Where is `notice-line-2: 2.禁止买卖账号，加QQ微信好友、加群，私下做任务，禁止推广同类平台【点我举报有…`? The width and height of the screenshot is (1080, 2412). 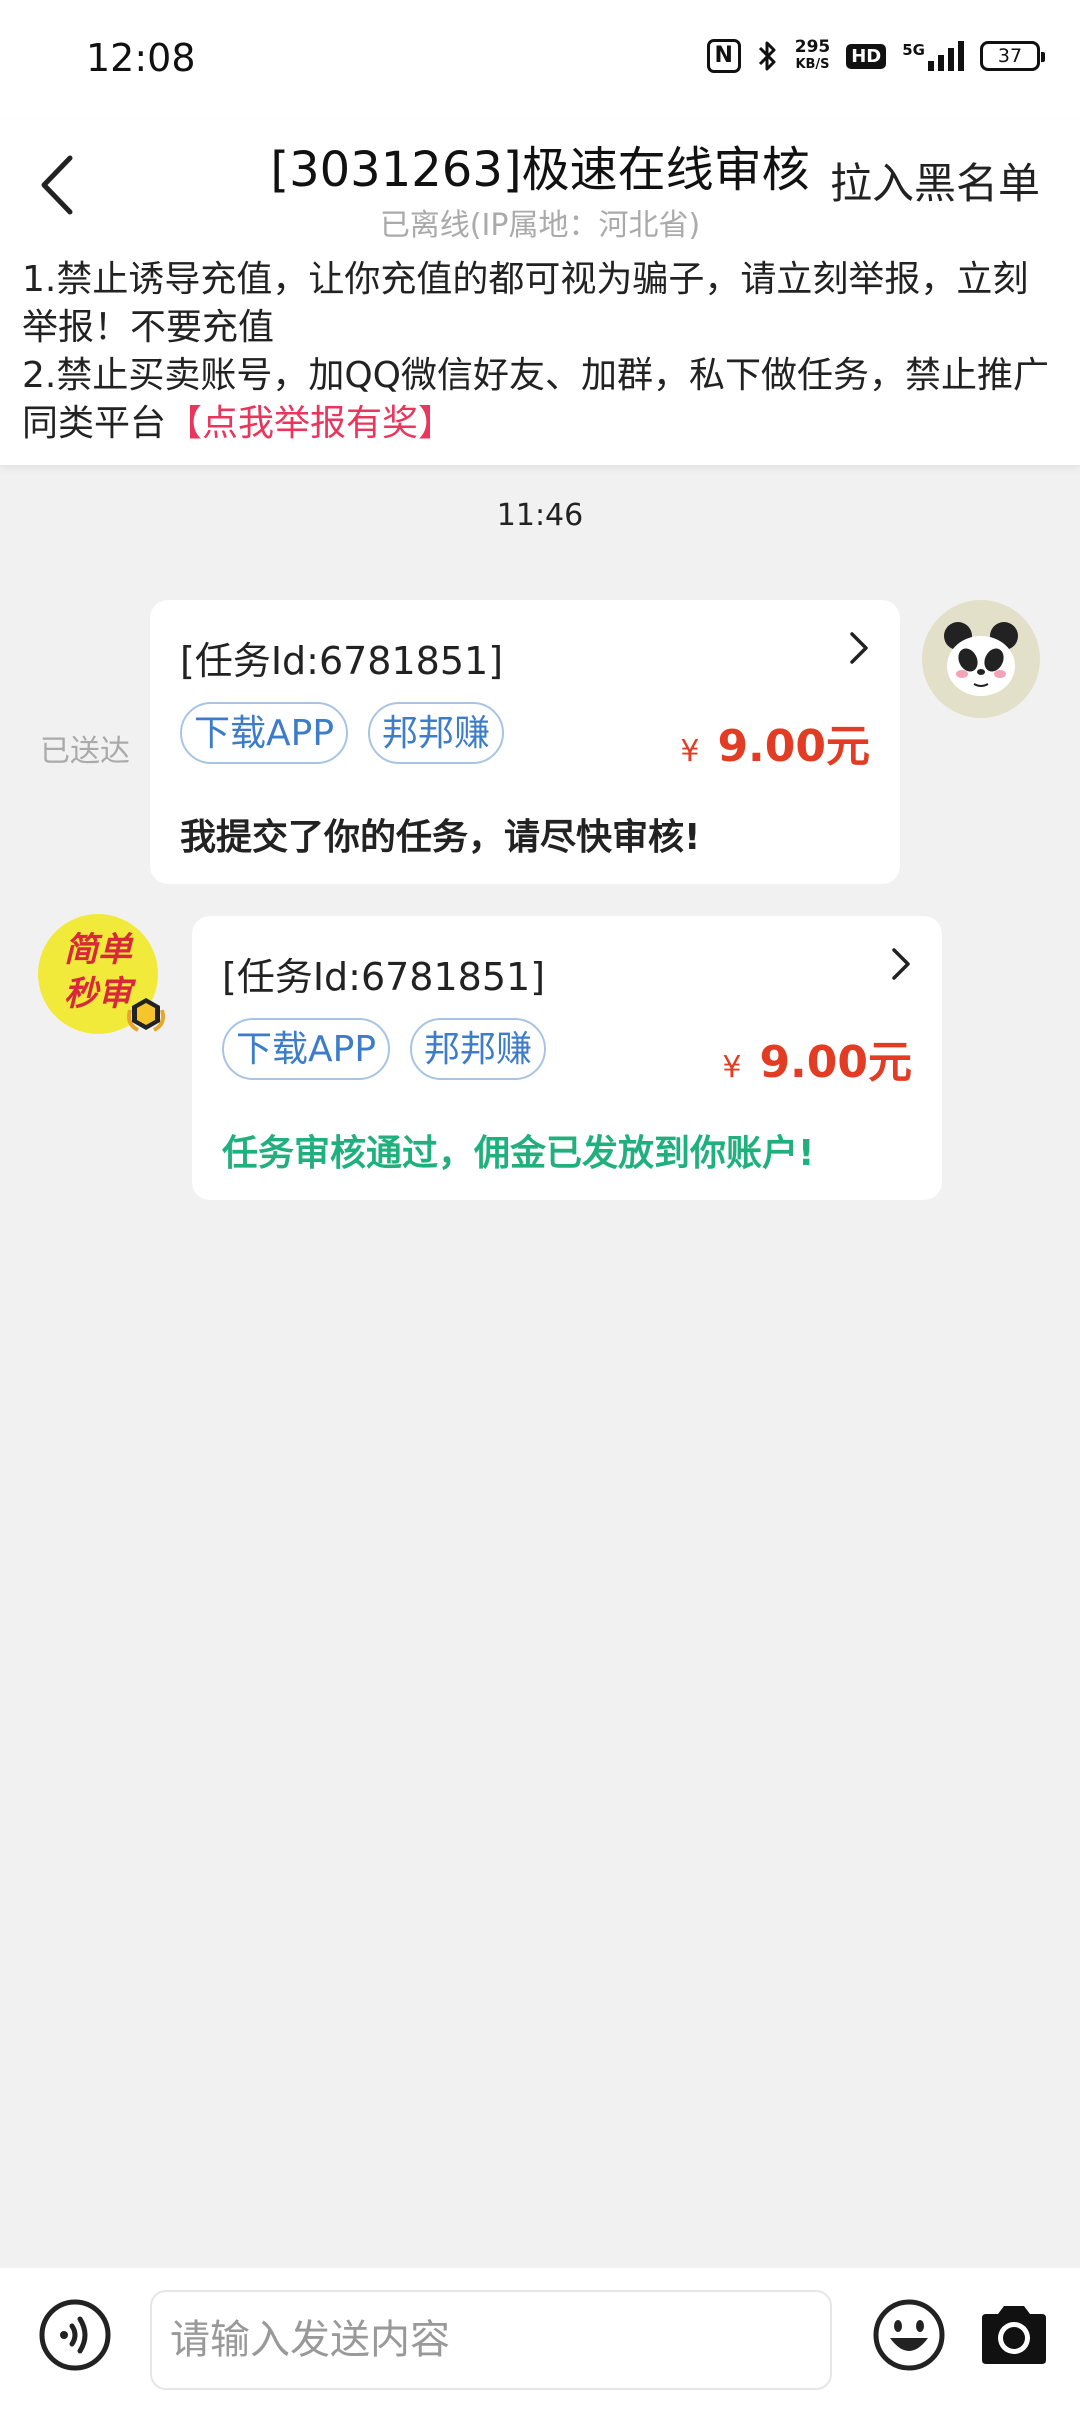 notice-line-2: 2.禁止买卖账号，加QQ微信好友、加群，私下做任务，禁止推广同类平台【点我举报有… is located at coordinates (541, 400).